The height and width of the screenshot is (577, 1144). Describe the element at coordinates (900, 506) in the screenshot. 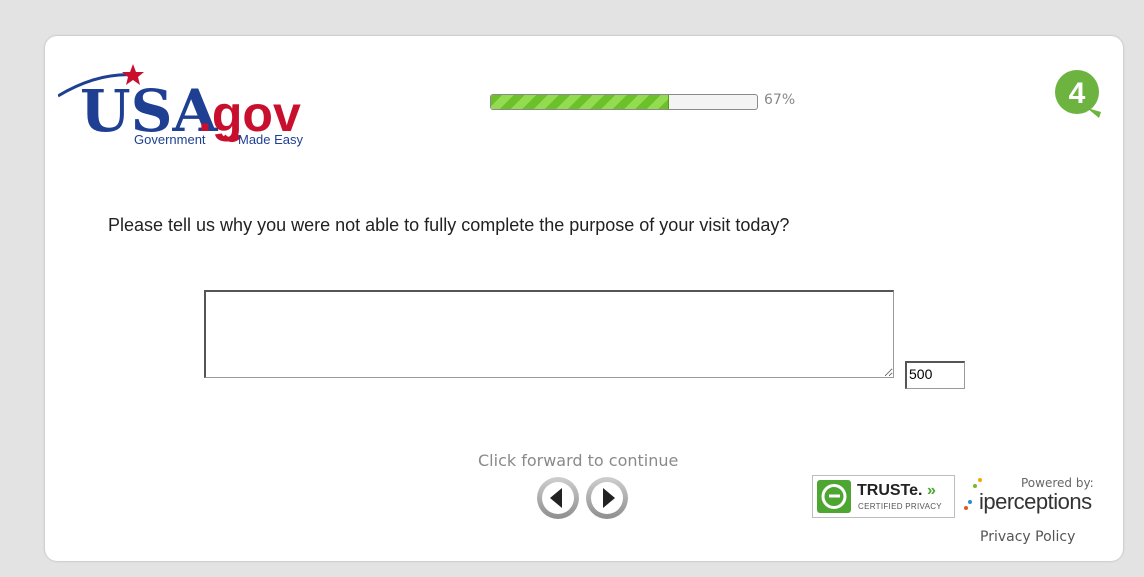

I see `truste-certification: CERTIFIED PRIVACY` at that location.